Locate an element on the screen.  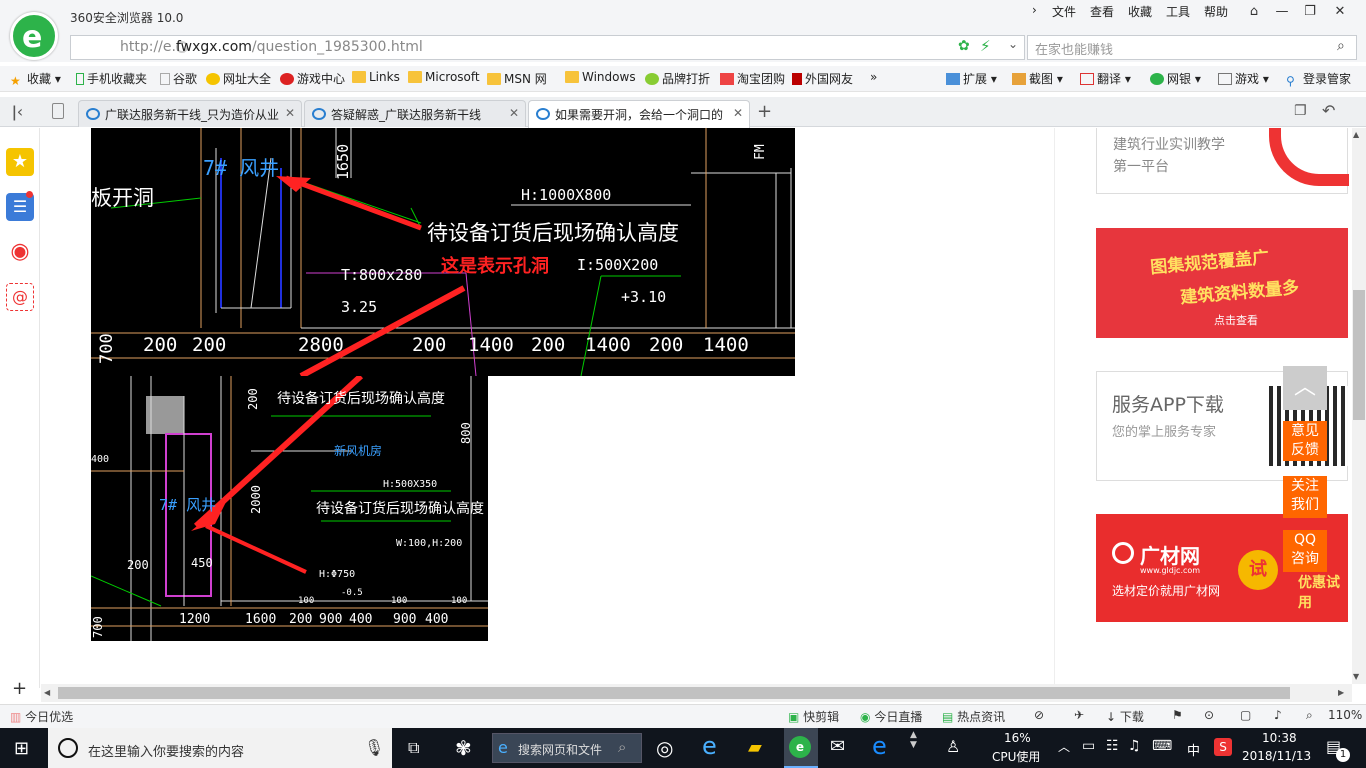
windows-start-icon: ⊞ is located at coordinates (21, 748).